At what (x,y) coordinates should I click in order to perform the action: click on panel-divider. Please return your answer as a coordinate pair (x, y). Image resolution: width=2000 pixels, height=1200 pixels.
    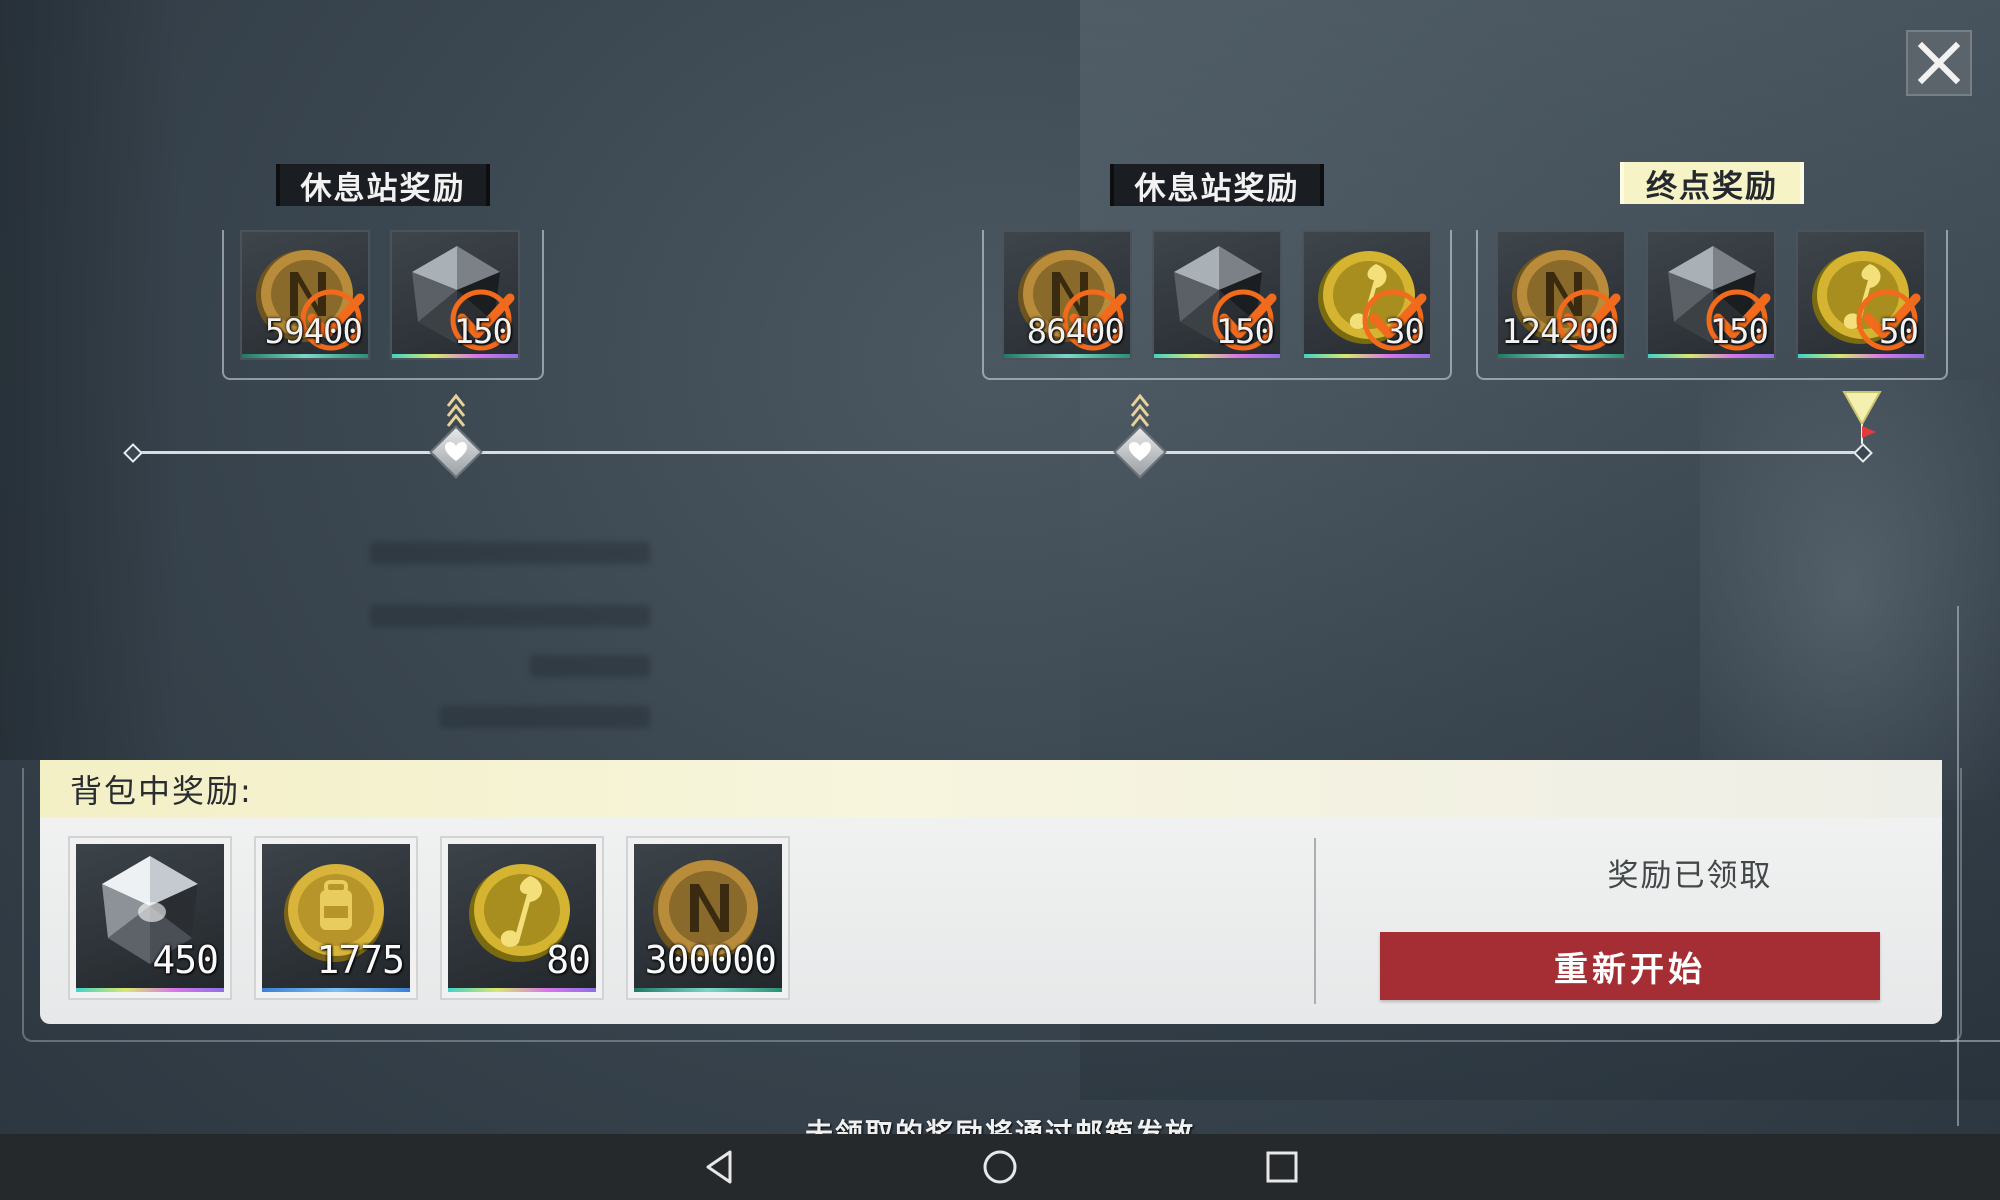
    Looking at the image, I should click on (1315, 921).